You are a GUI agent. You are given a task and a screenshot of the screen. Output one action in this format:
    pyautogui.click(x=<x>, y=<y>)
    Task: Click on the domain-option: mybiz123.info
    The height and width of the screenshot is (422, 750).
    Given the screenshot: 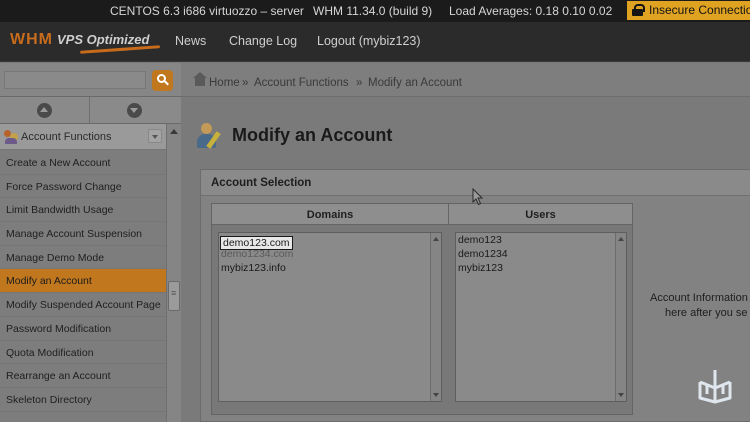 What is the action you would take?
    pyautogui.click(x=253, y=268)
    